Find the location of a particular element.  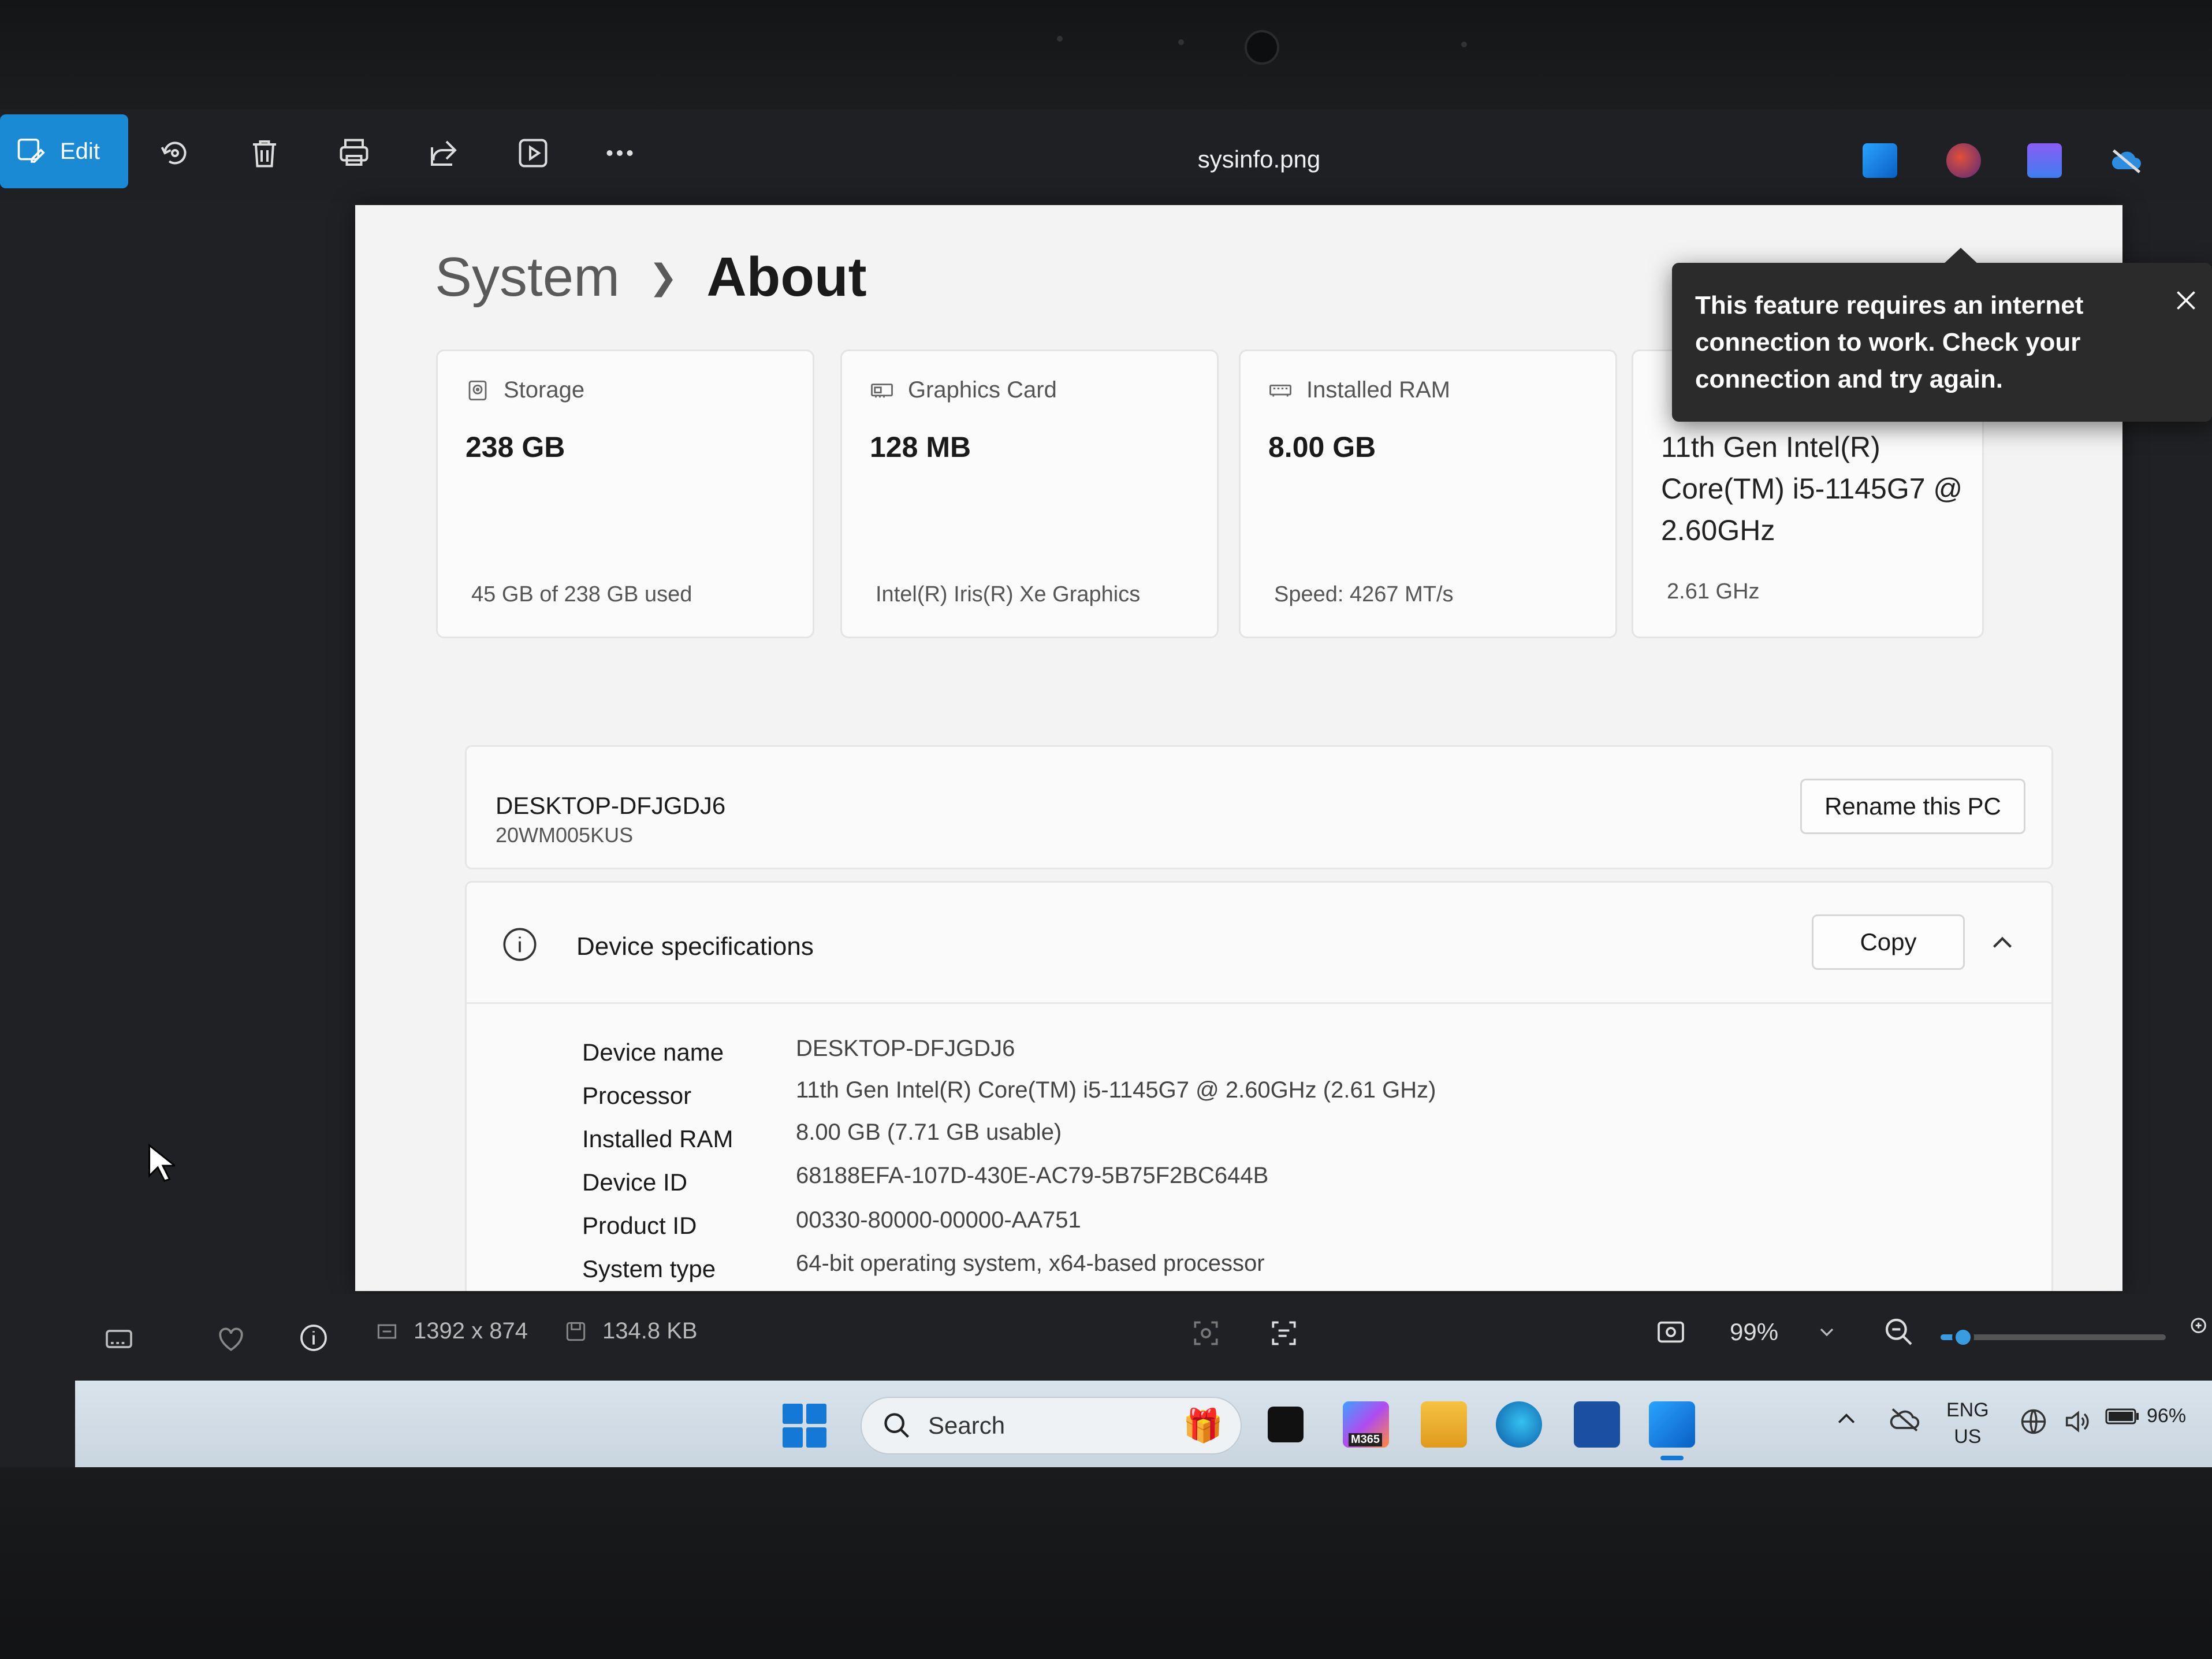

share-icon is located at coordinates (444, 153).